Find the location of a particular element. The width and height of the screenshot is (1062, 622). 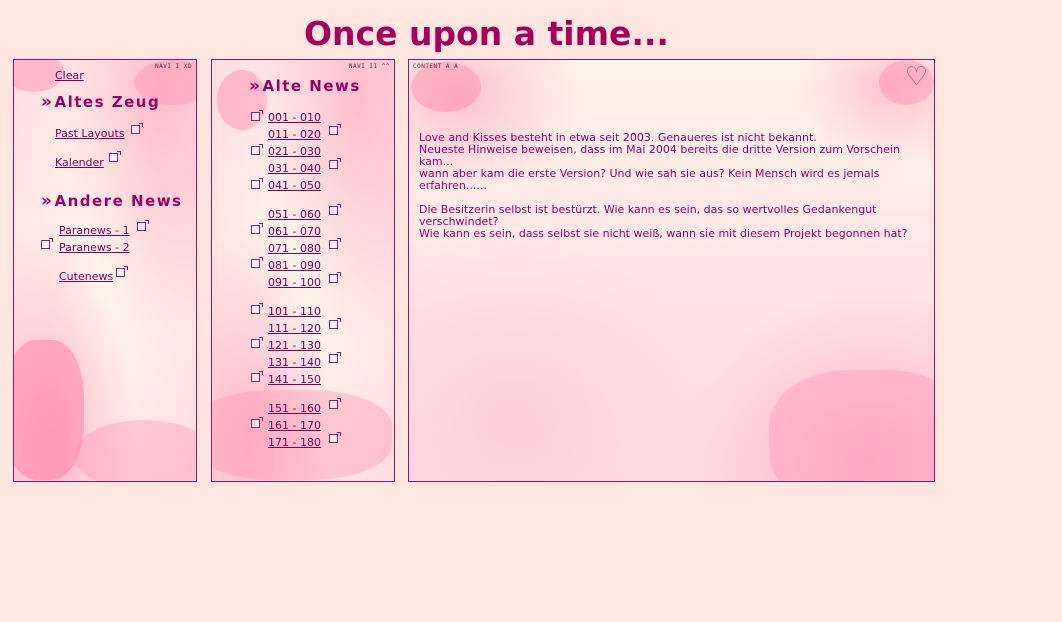

kalender-link: Kalender is located at coordinates (79, 163).